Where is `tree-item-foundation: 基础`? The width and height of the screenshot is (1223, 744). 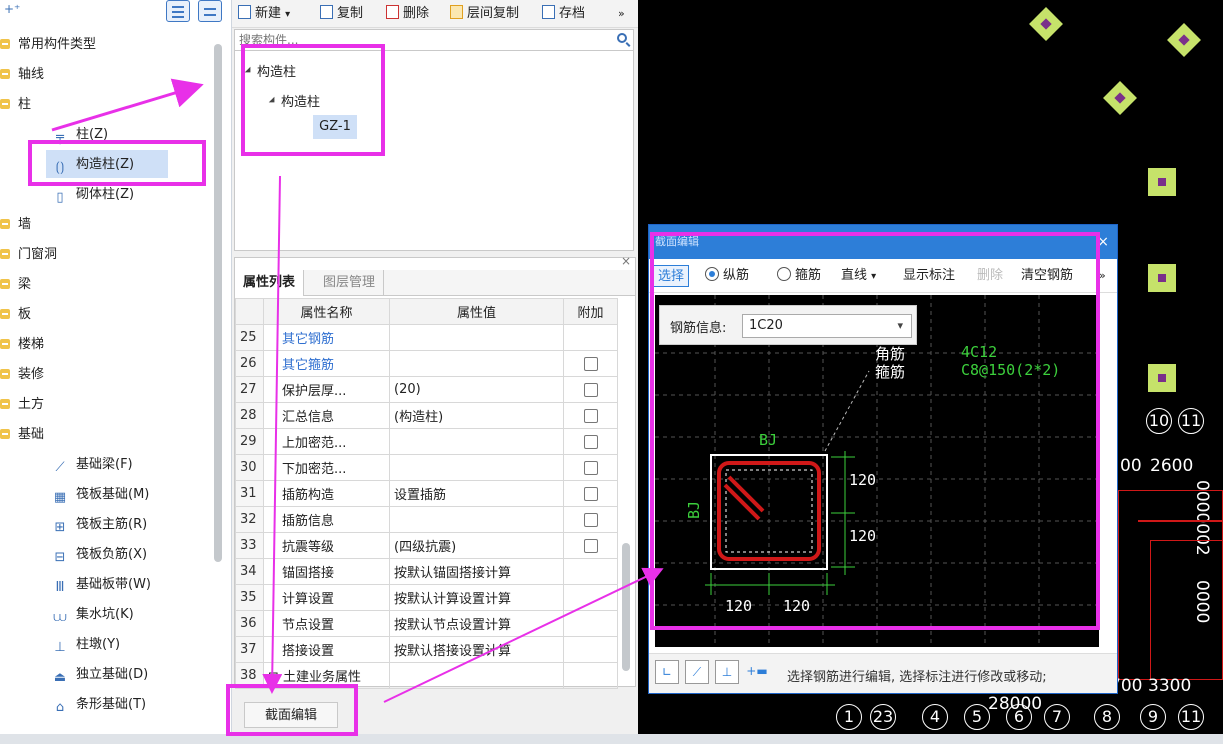 tree-item-foundation: 基础 is located at coordinates (22, 435).